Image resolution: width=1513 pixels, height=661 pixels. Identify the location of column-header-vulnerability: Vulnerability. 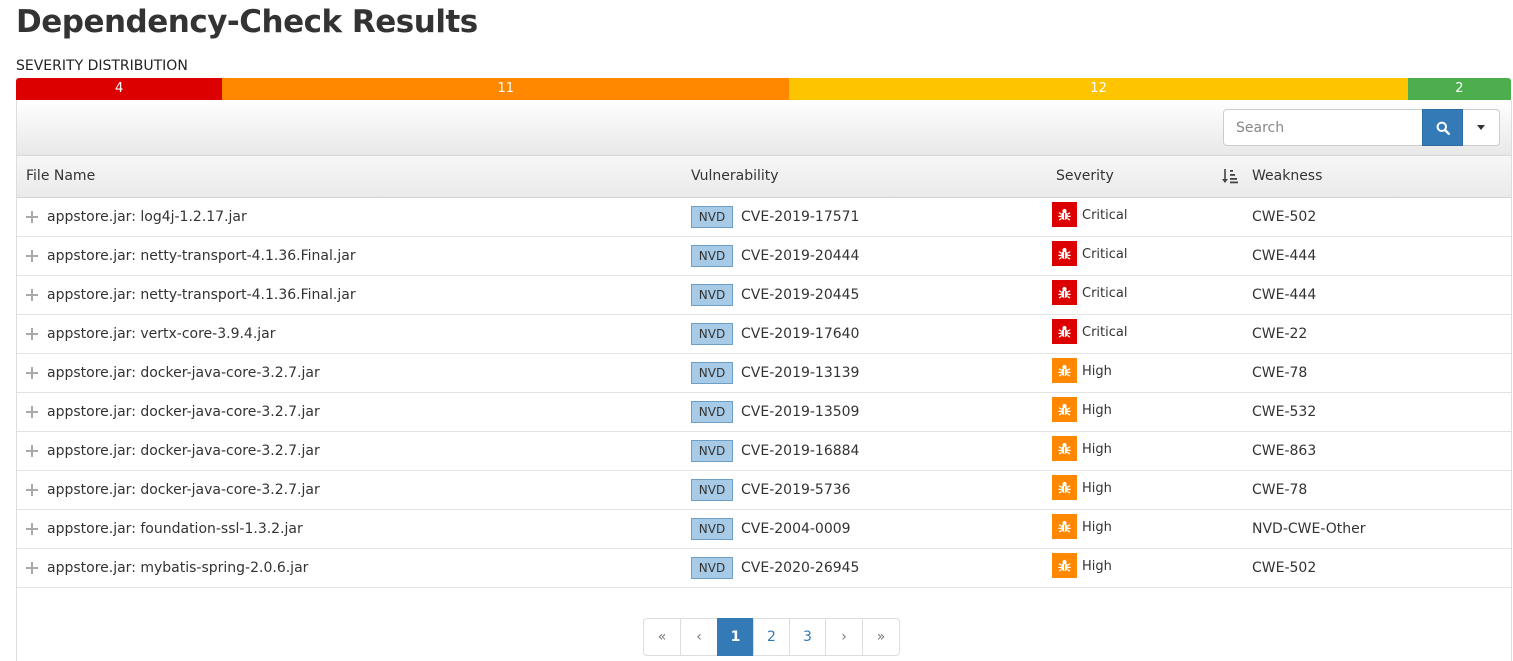
(735, 176).